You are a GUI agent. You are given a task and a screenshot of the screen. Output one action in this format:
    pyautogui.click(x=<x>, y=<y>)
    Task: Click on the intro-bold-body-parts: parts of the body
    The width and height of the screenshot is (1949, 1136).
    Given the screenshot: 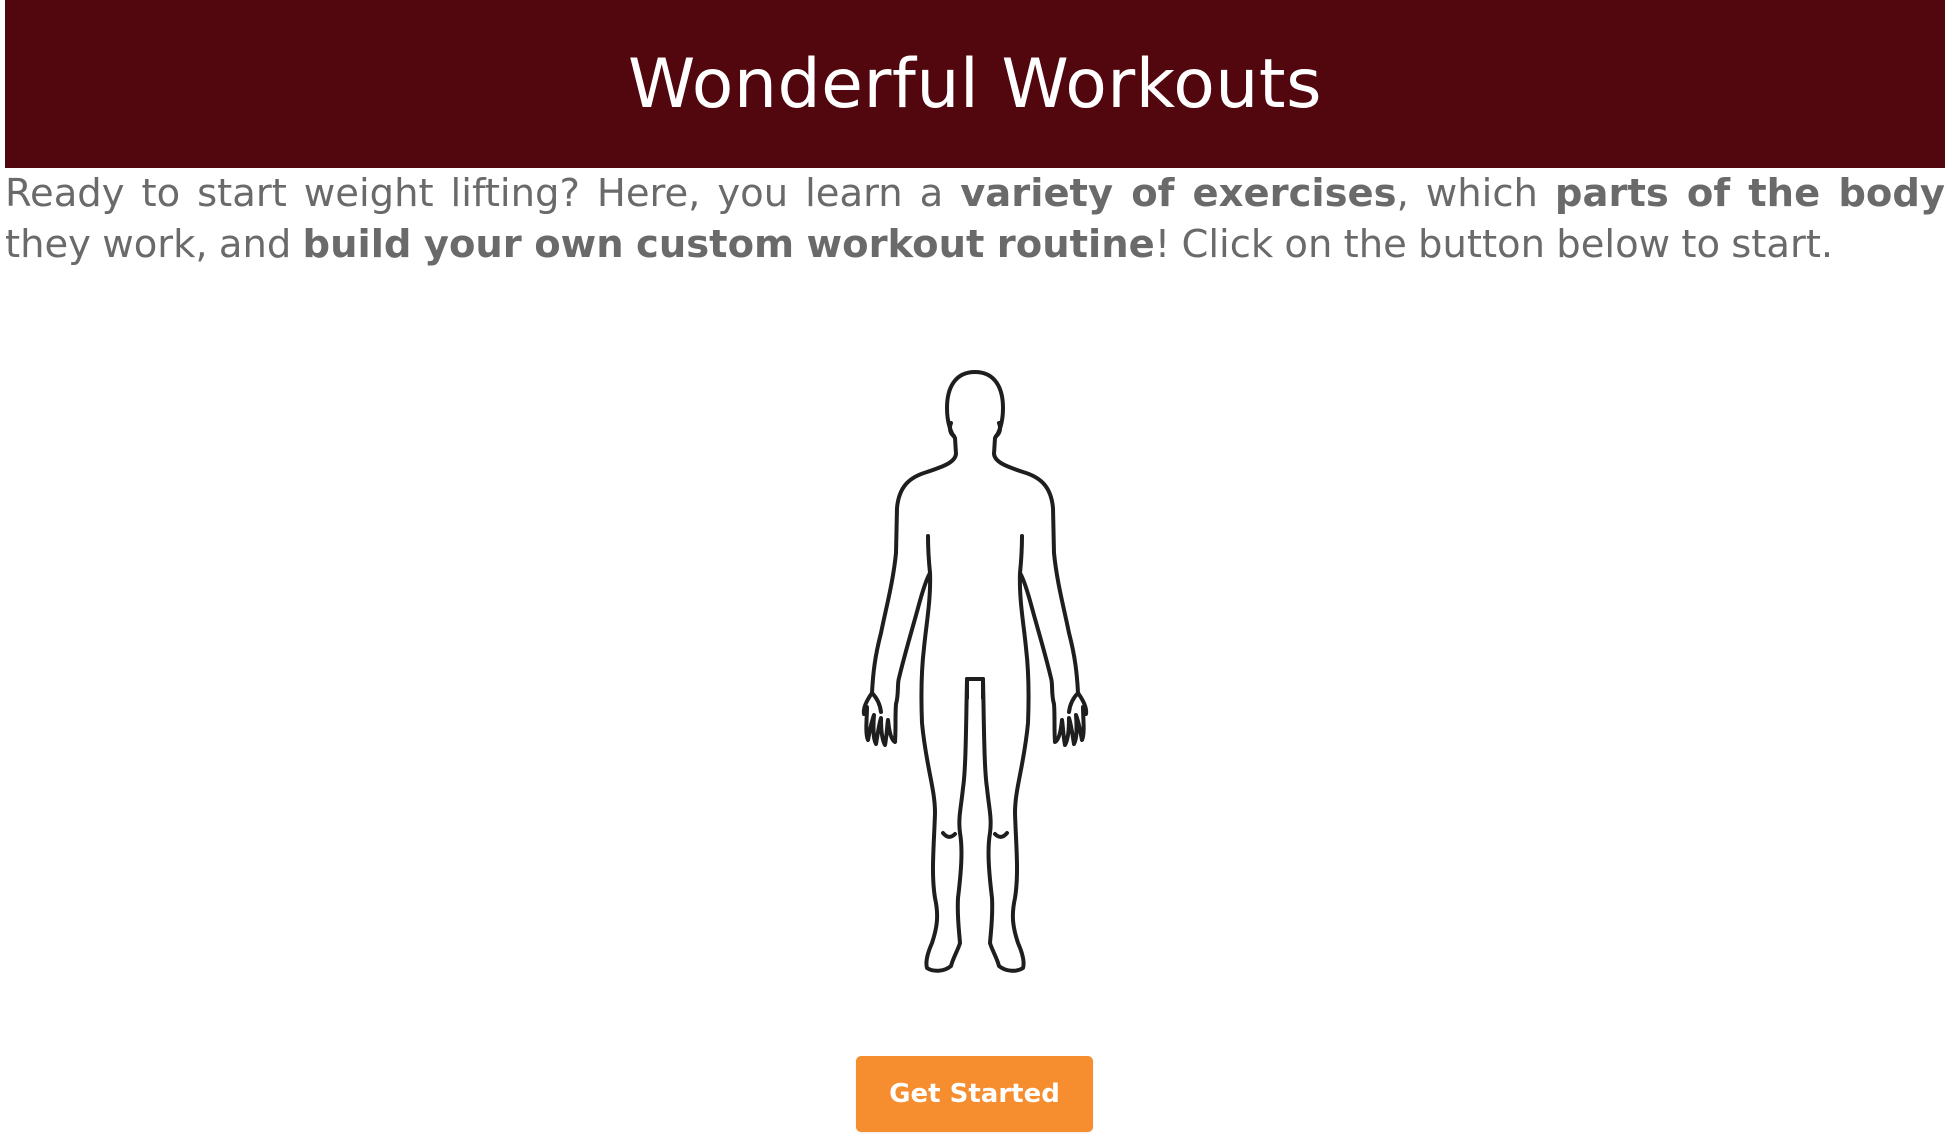 What is the action you would take?
    pyautogui.click(x=1749, y=193)
    